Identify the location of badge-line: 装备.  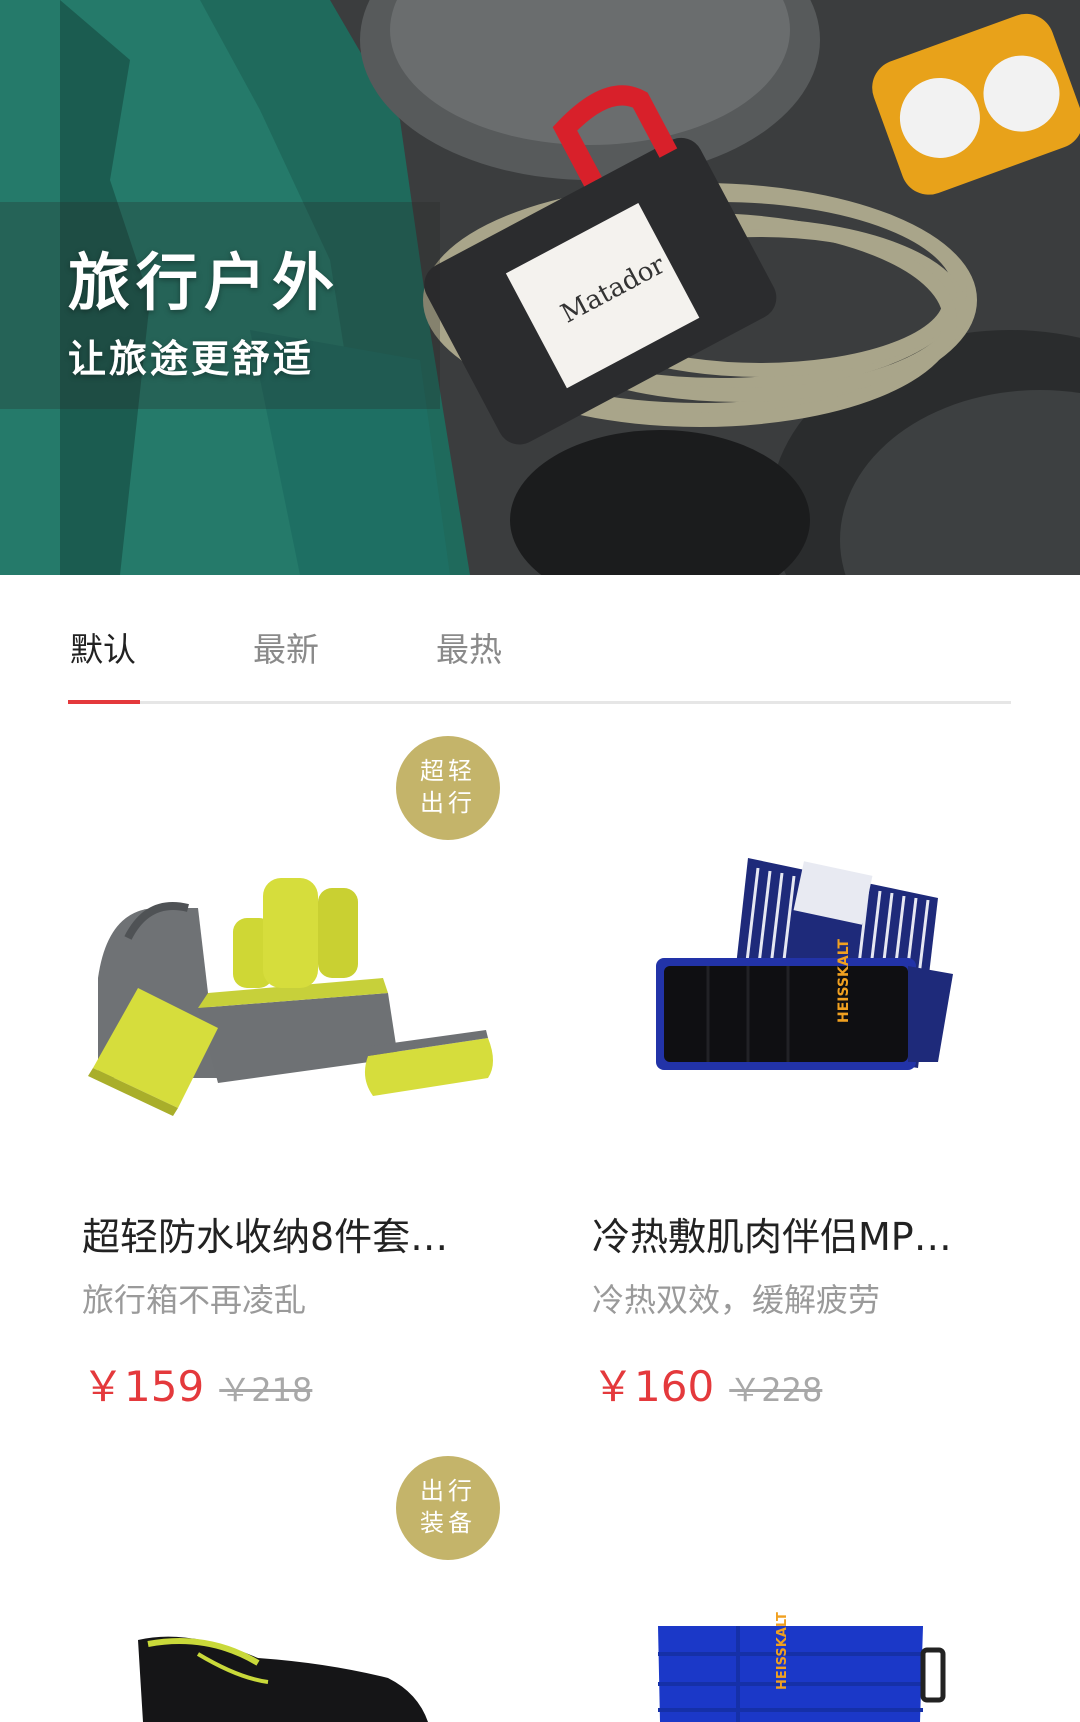
(448, 1523).